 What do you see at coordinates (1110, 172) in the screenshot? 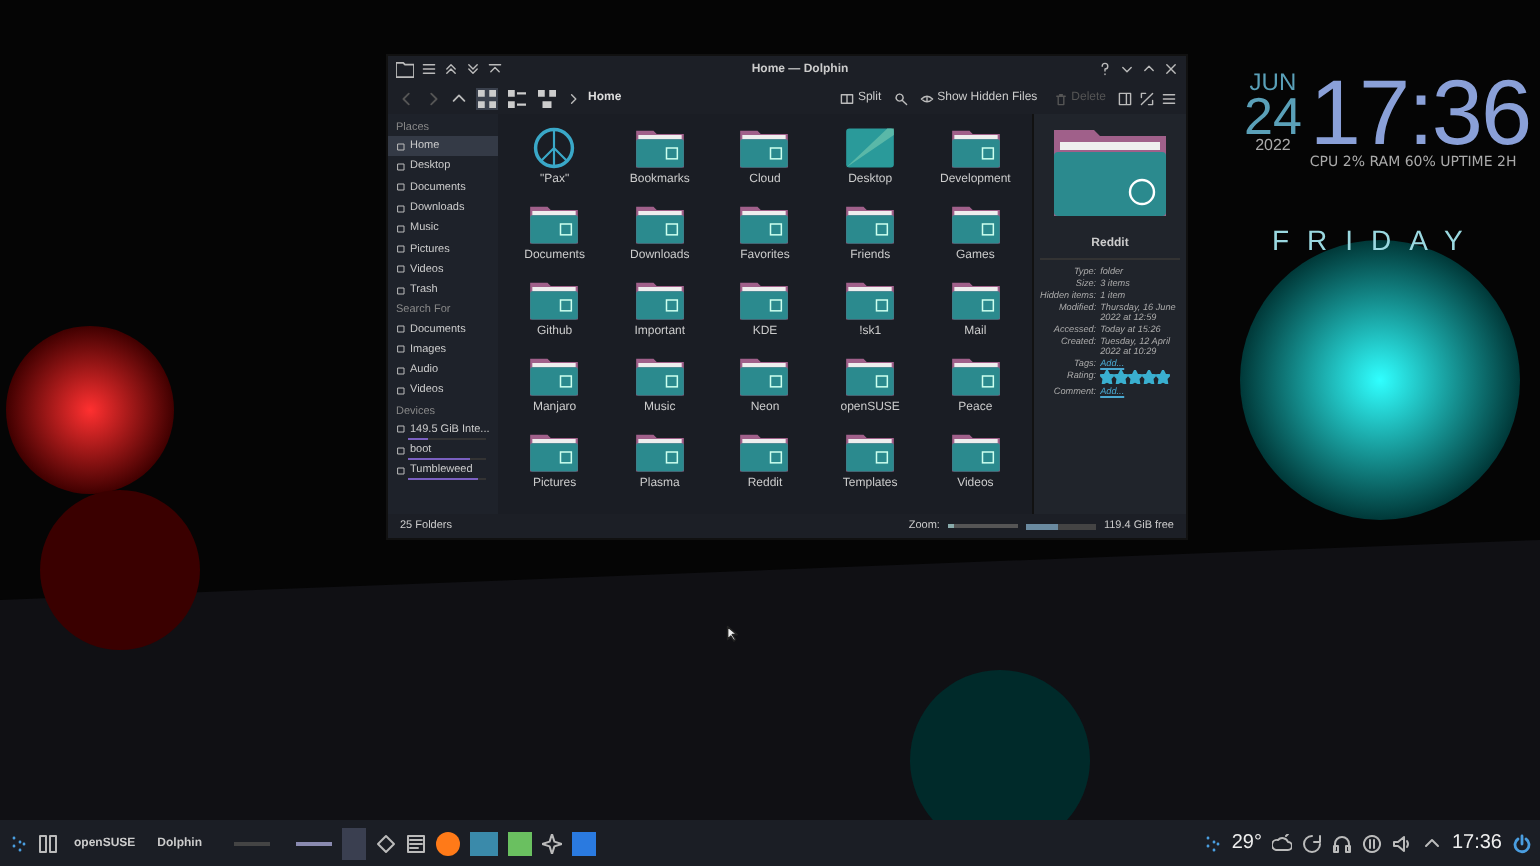
I see `folder-preview-icon` at bounding box center [1110, 172].